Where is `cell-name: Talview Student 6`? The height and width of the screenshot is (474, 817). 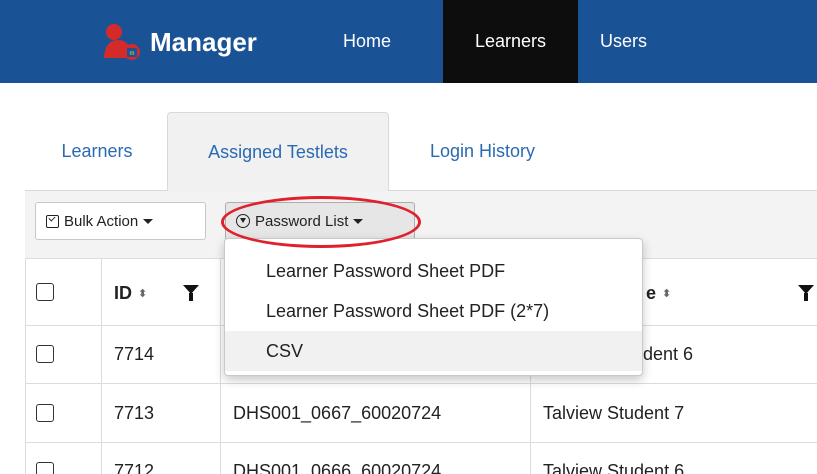
cell-name: Talview Student 6 is located at coordinates (614, 467).